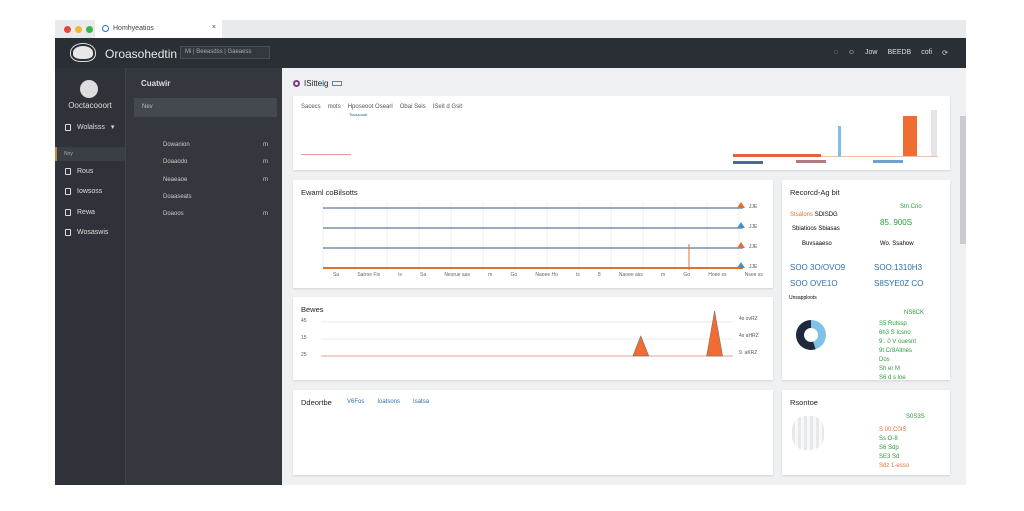 The height and width of the screenshot is (511, 1024). I want to click on badge-icon, so click(337, 83).